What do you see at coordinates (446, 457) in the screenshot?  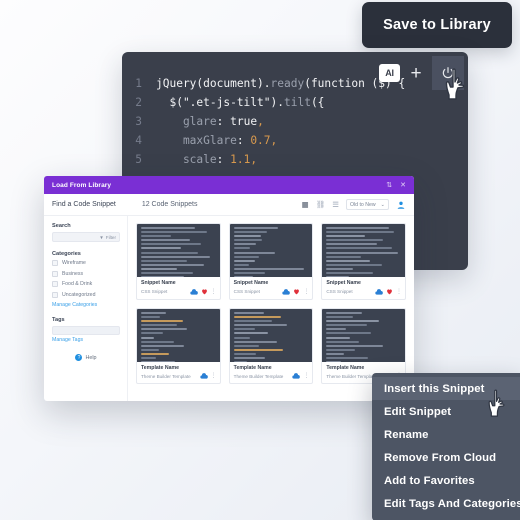 I see `context-menu-item-remove-from-cloud: Remove From Cloud` at bounding box center [446, 457].